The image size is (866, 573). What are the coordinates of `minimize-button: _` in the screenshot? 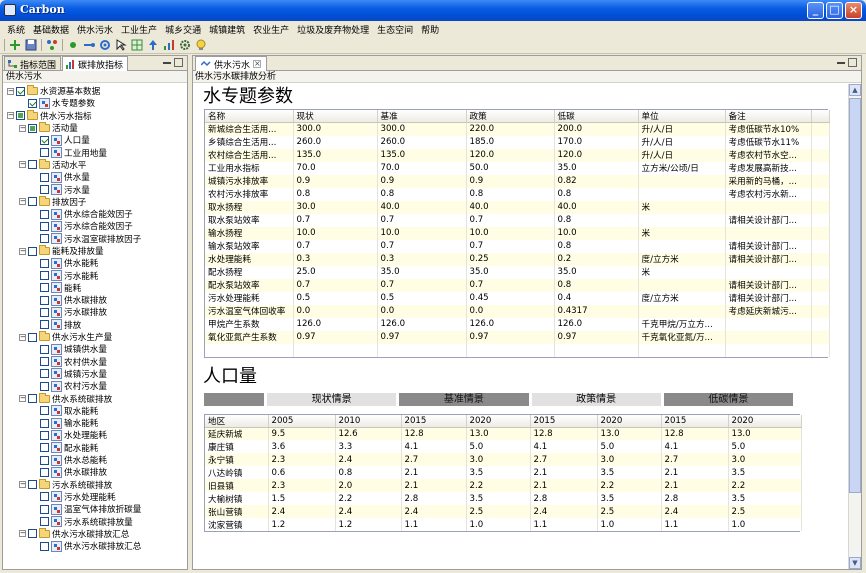 It's located at (815, 10).